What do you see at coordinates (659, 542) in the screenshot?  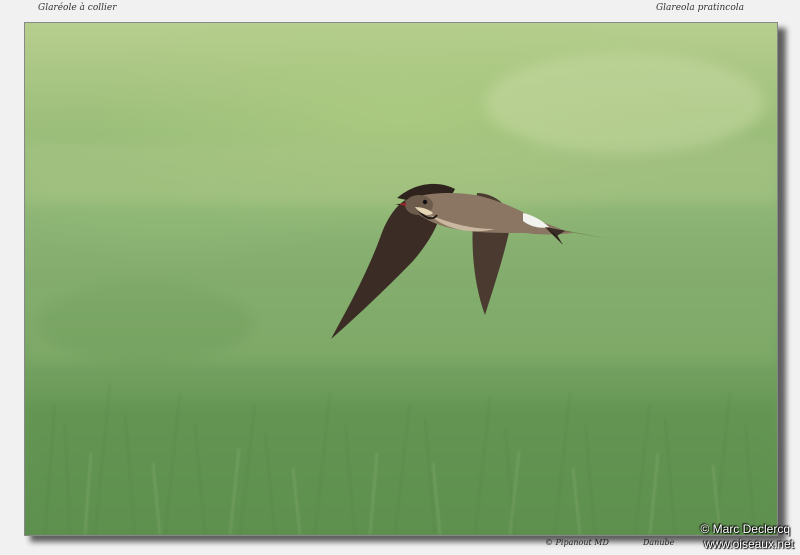 I see `location-caption: Danube` at bounding box center [659, 542].